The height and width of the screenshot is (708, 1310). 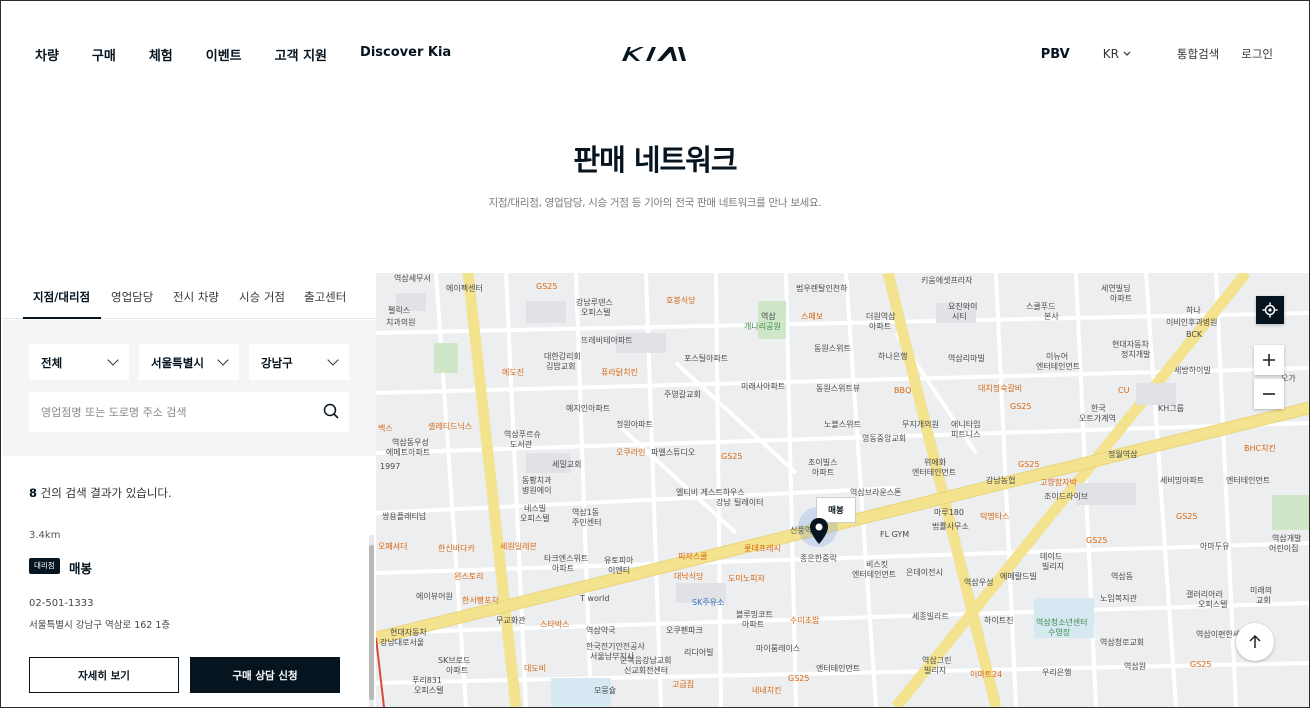 What do you see at coordinates (33, 493) in the screenshot?
I see `result-count-number: 8` at bounding box center [33, 493].